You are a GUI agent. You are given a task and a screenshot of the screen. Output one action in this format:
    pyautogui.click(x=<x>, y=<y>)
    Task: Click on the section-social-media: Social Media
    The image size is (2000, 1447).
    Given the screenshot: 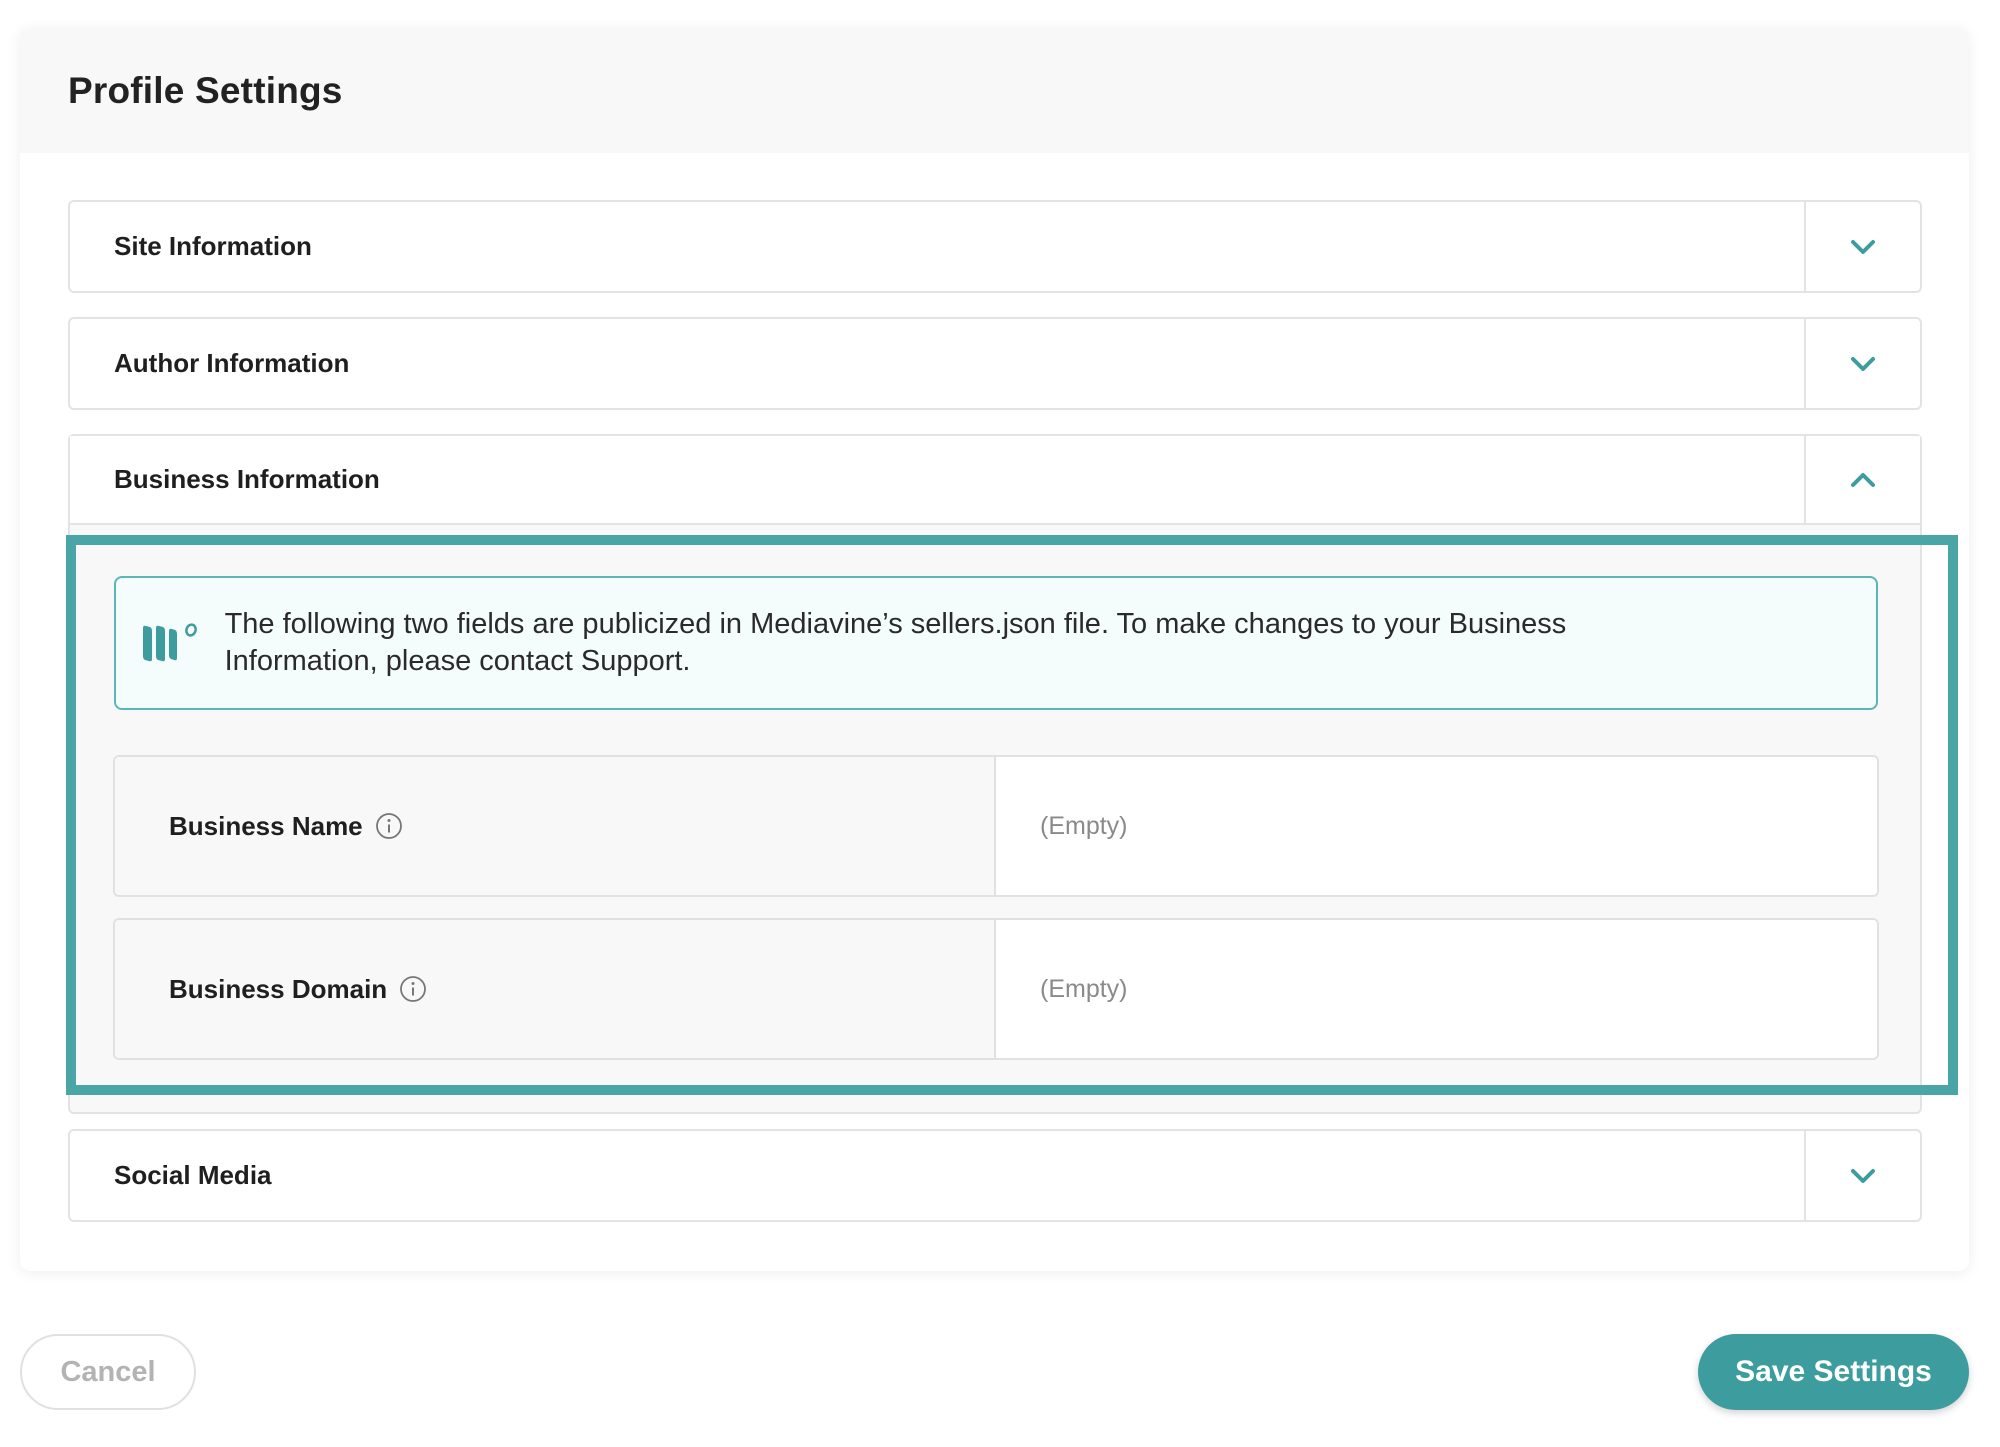 What is the action you would take?
    pyautogui.click(x=995, y=1175)
    